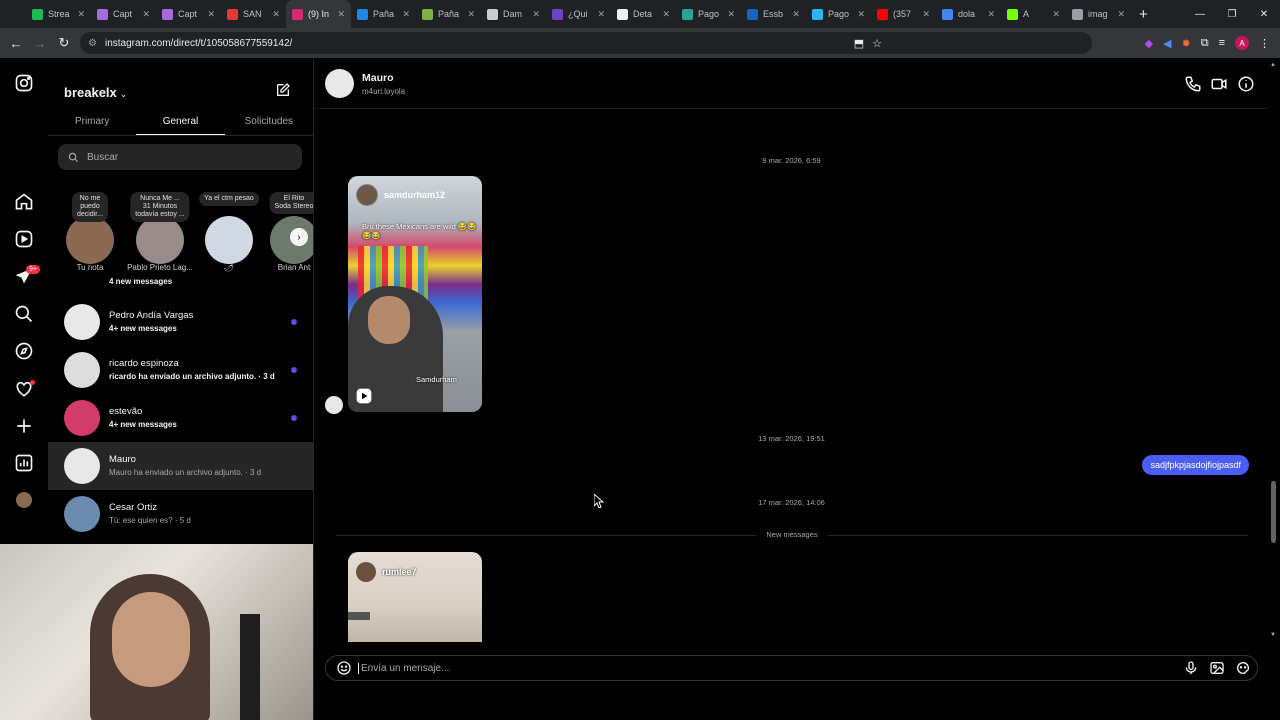  What do you see at coordinates (16, 43) in the screenshot?
I see `back-button: ←` at bounding box center [16, 43].